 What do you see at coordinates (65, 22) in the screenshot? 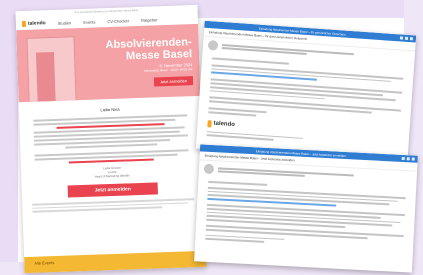
I see `nav-item-studien: Studien` at bounding box center [65, 22].